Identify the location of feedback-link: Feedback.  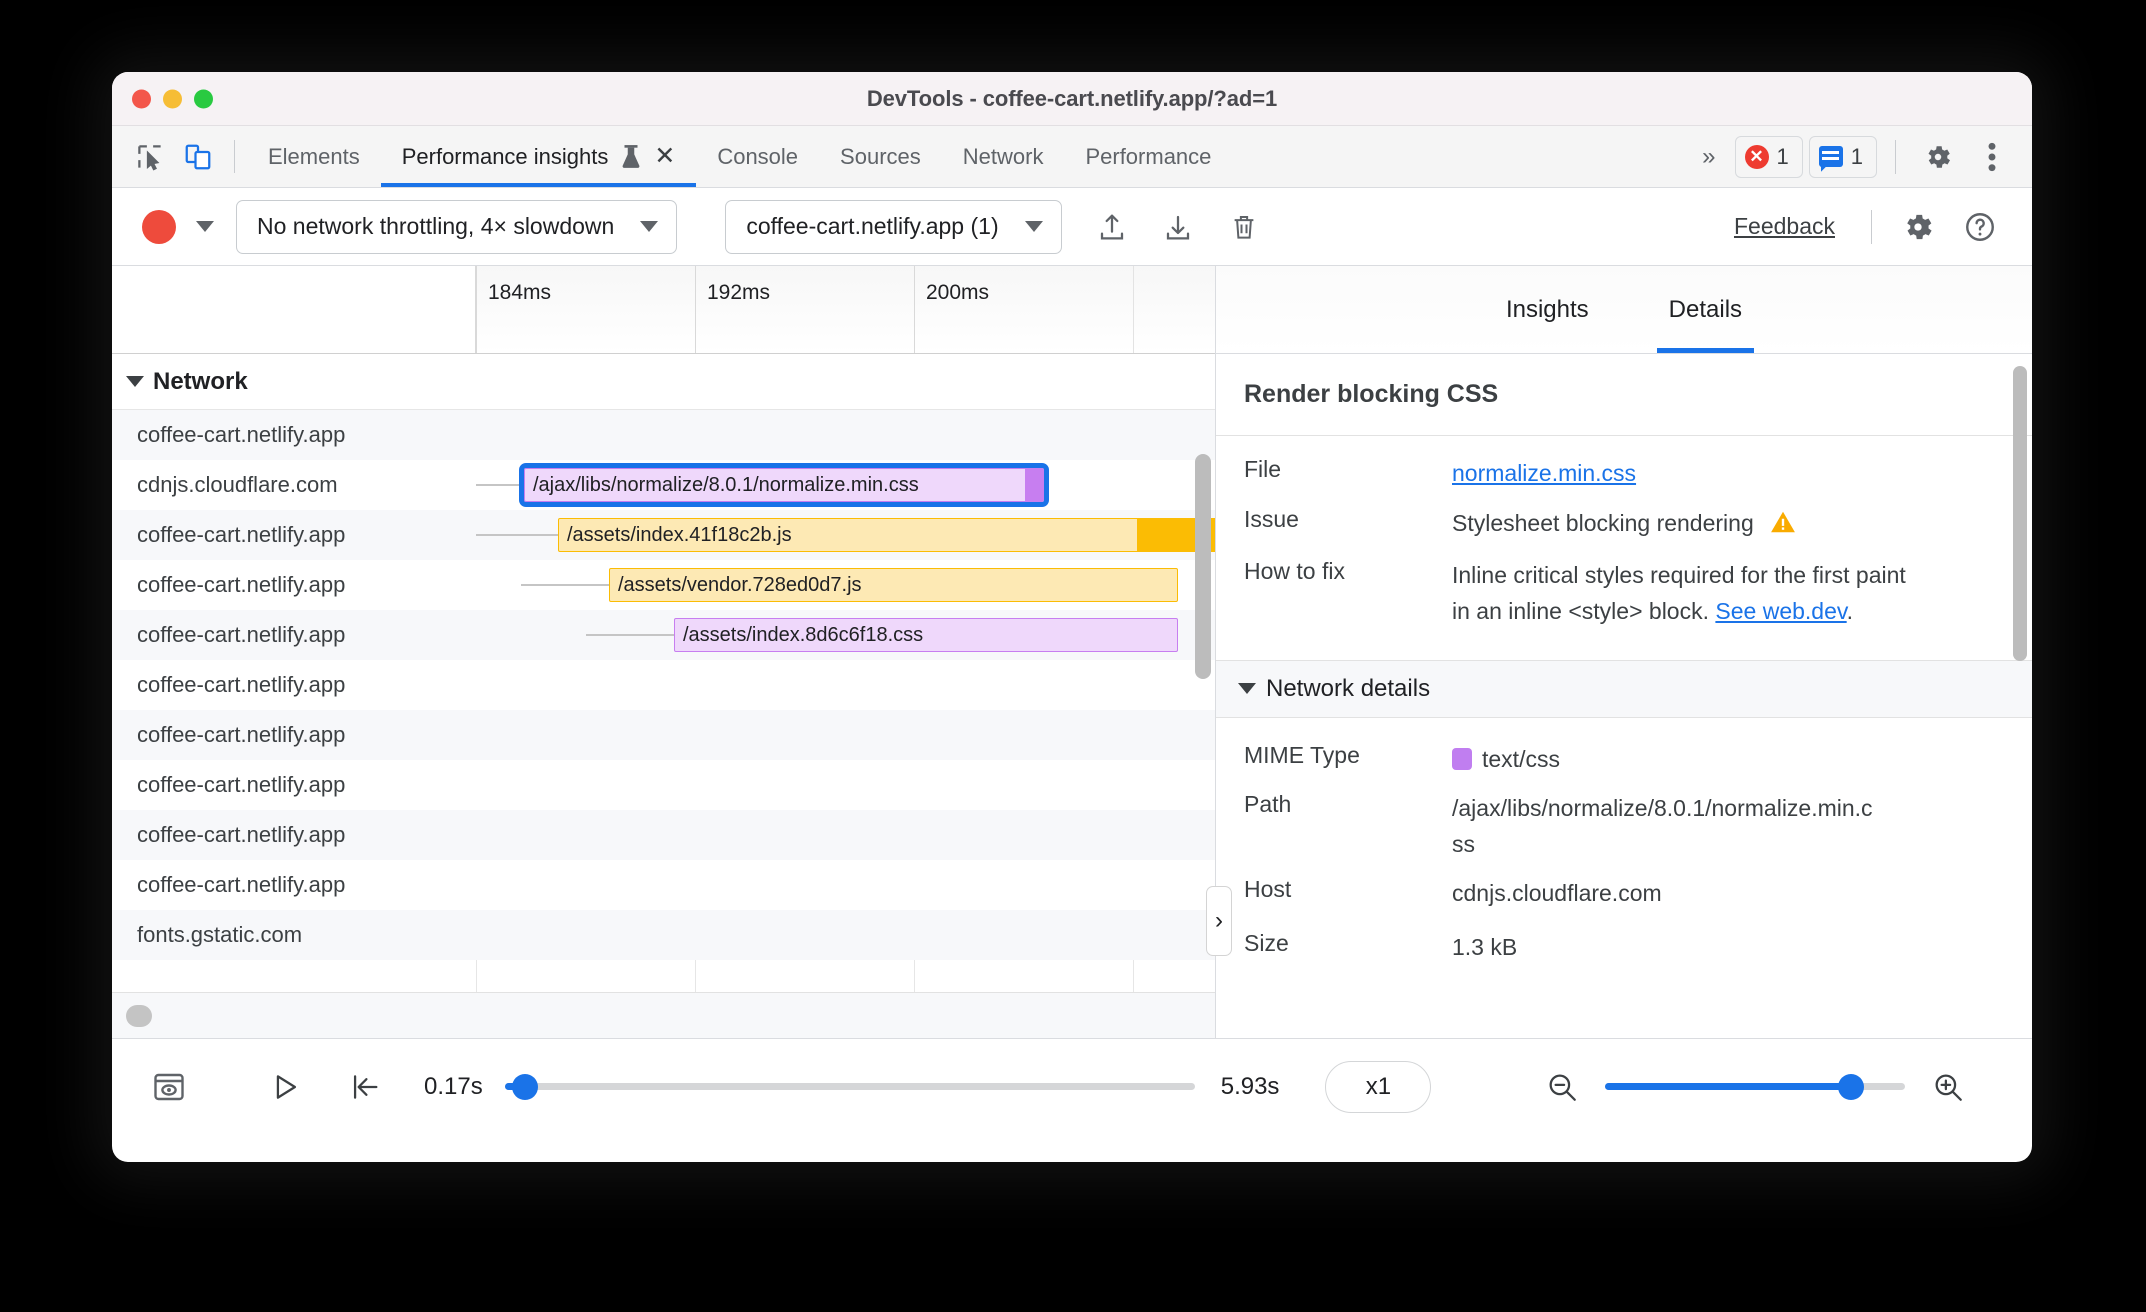
(1793, 226).